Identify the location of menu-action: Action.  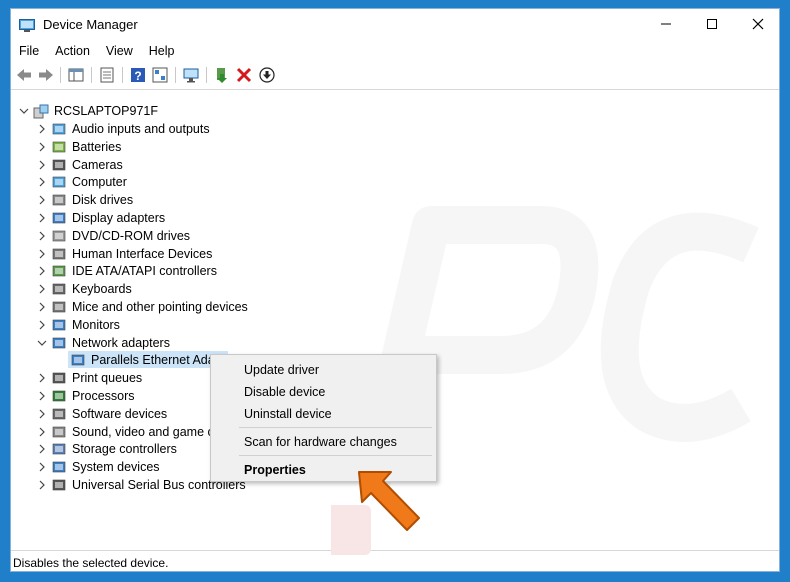
(72, 52).